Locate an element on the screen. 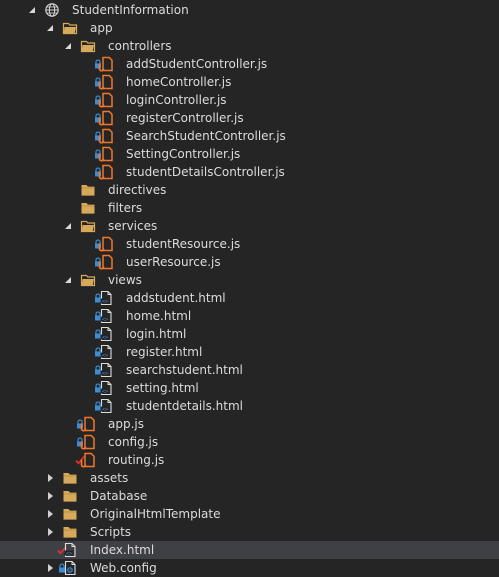  tree-item-label: OriginalHtmlTemplate is located at coordinates (155, 514).